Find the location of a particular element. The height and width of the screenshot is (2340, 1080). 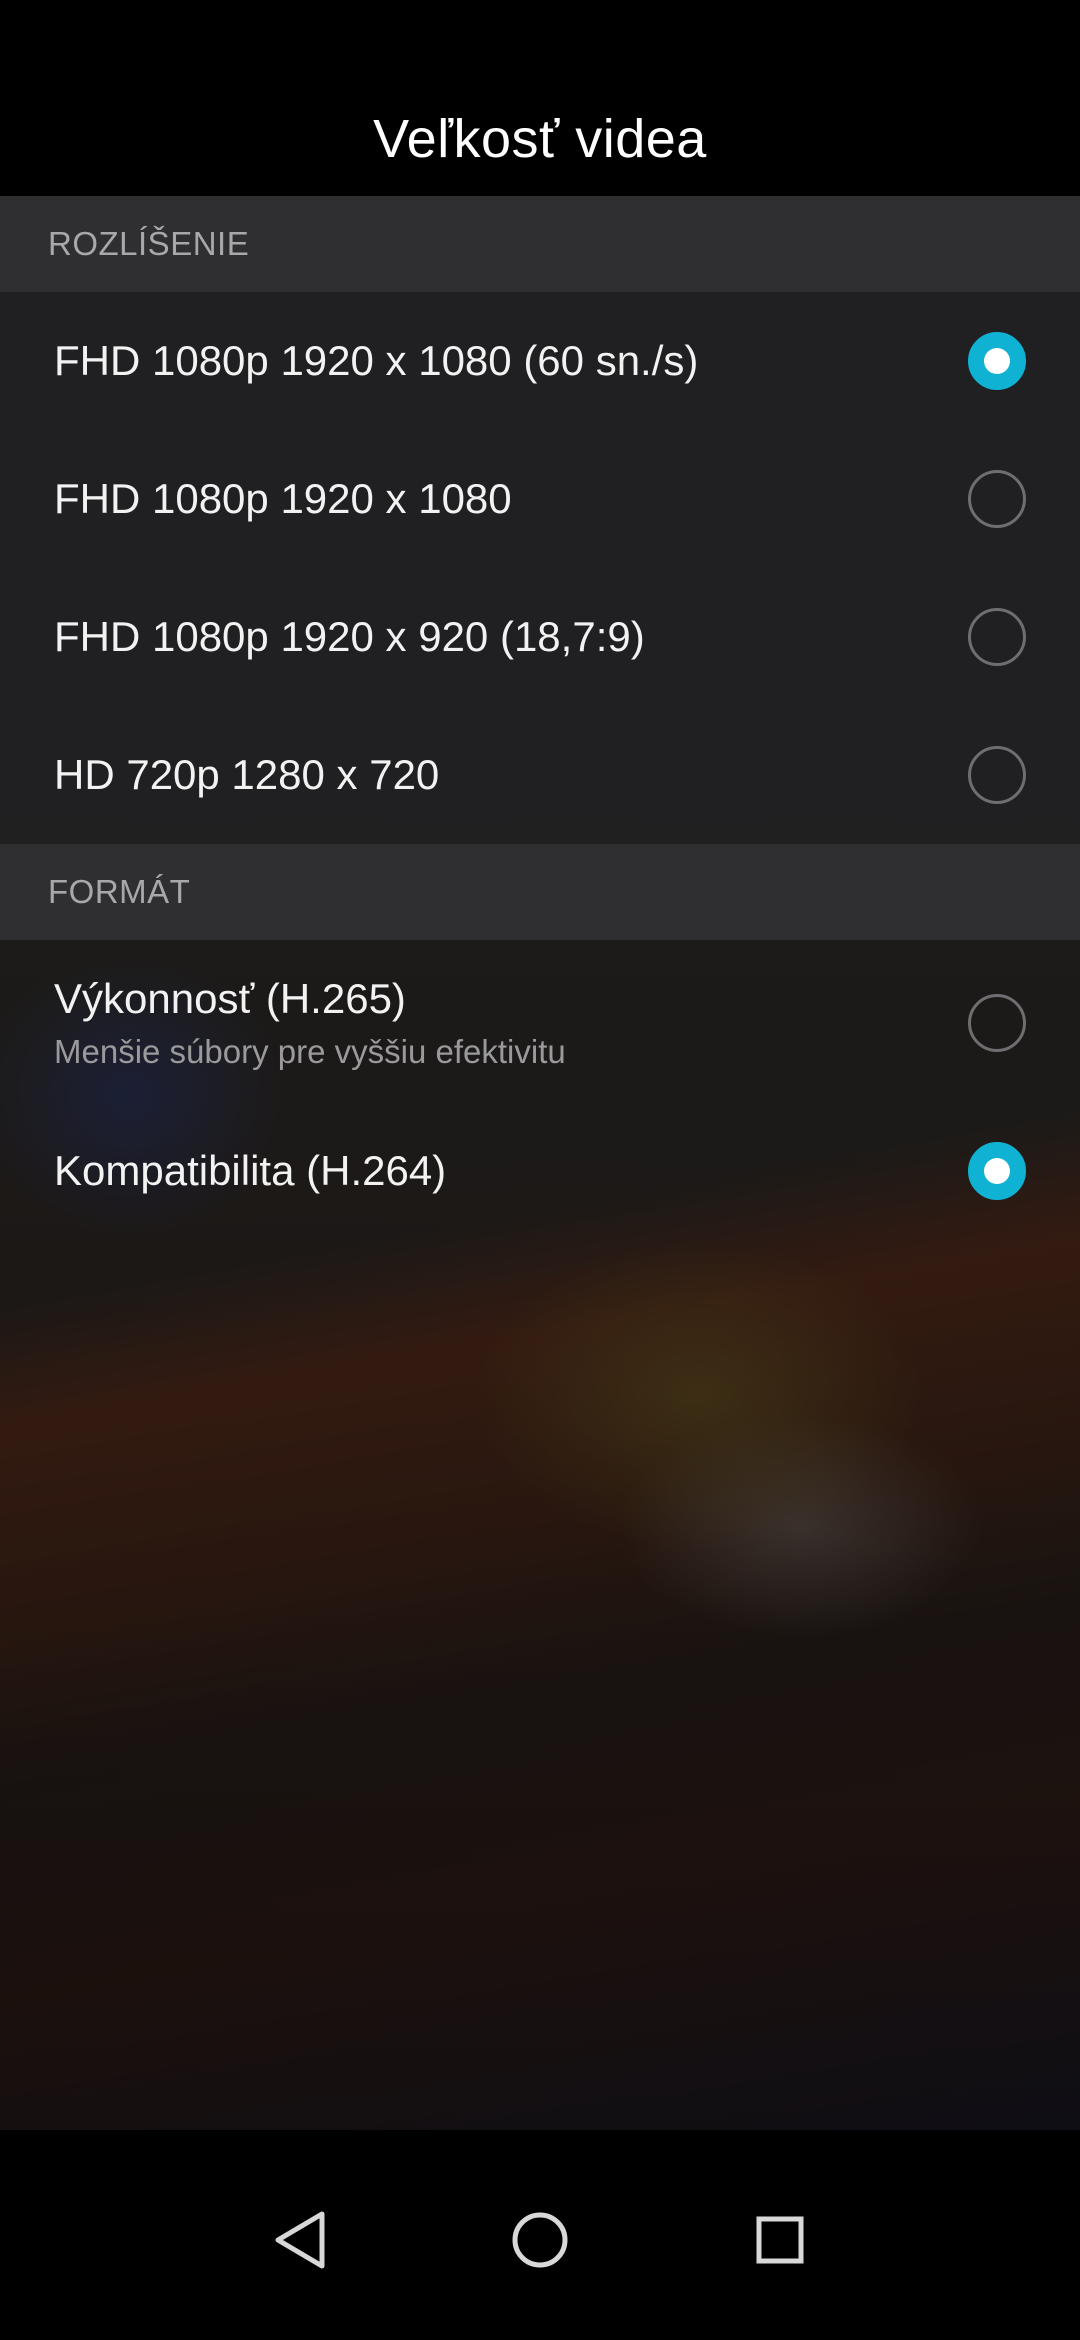

format-option-h264: Kompatibilita (H.264) is located at coordinates (540, 1171).